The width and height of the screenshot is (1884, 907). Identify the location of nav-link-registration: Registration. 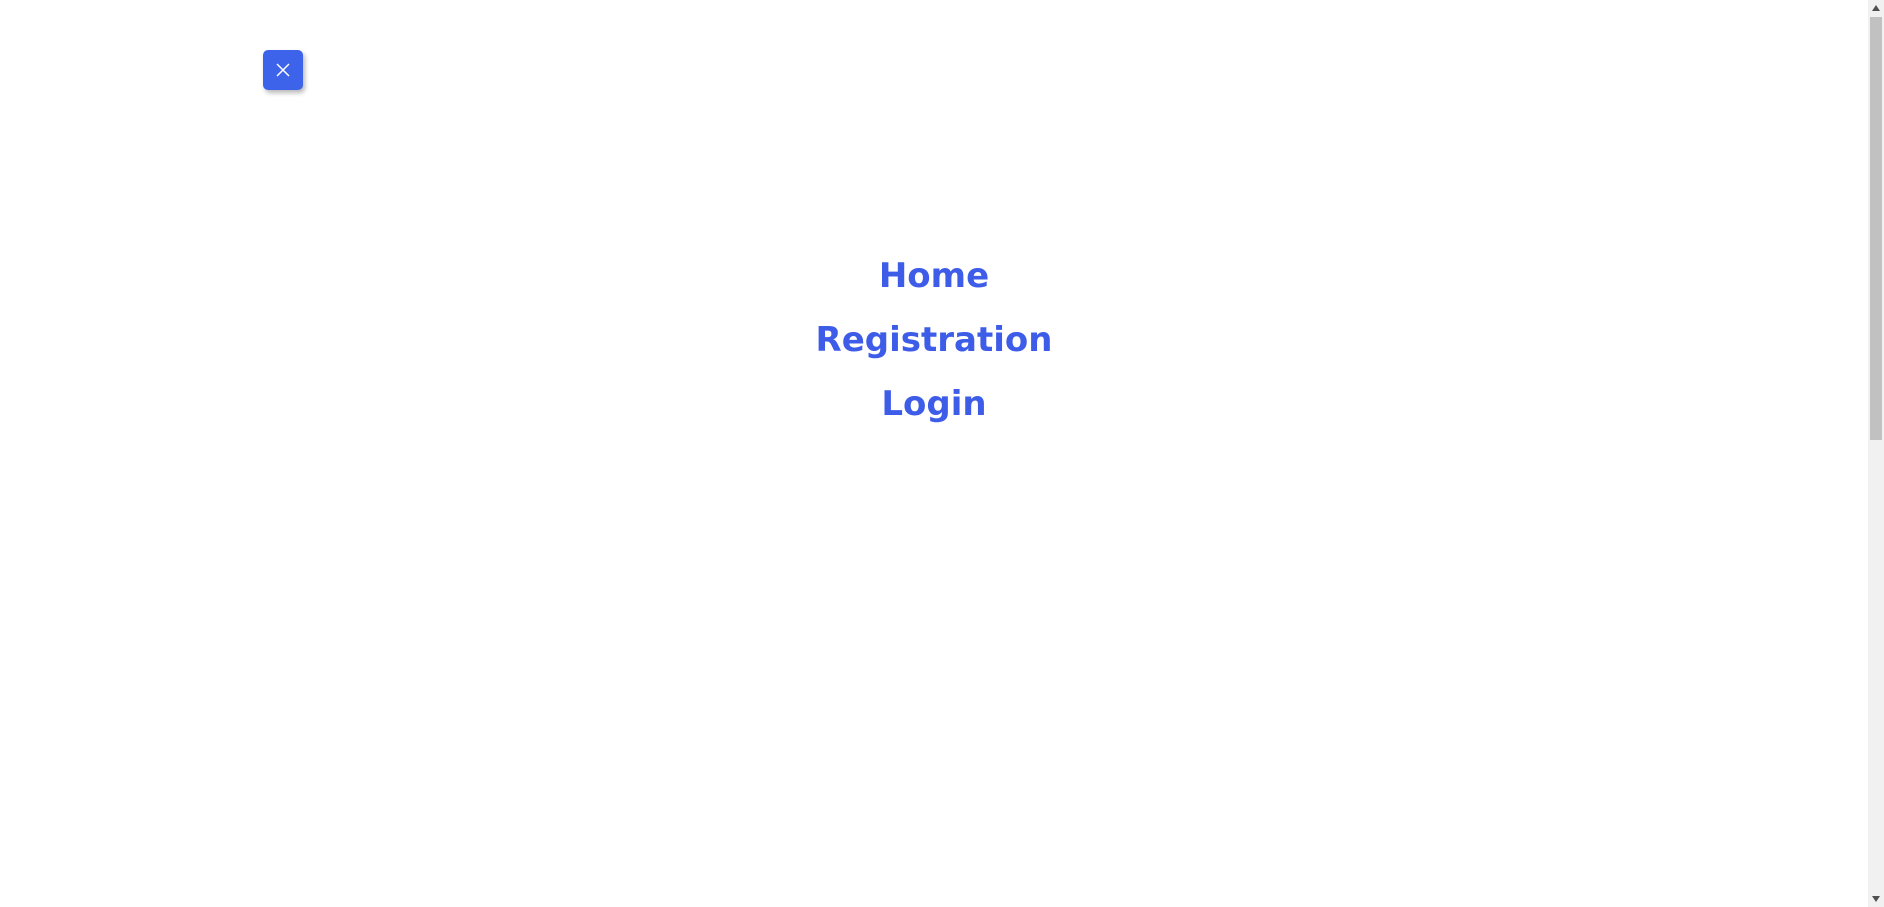
(934, 340).